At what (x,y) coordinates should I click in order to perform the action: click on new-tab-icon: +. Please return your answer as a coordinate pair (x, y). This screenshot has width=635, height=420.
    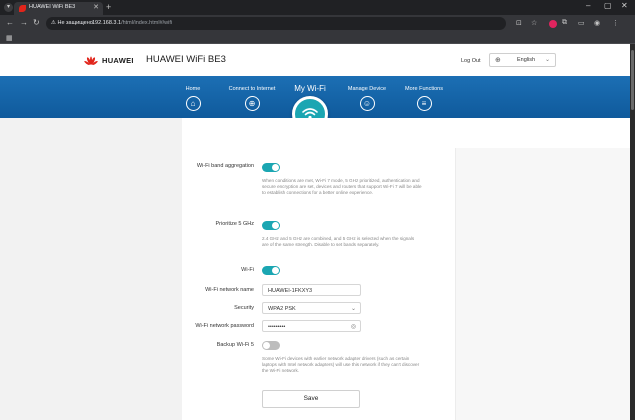
    Looking at the image, I should click on (108, 7).